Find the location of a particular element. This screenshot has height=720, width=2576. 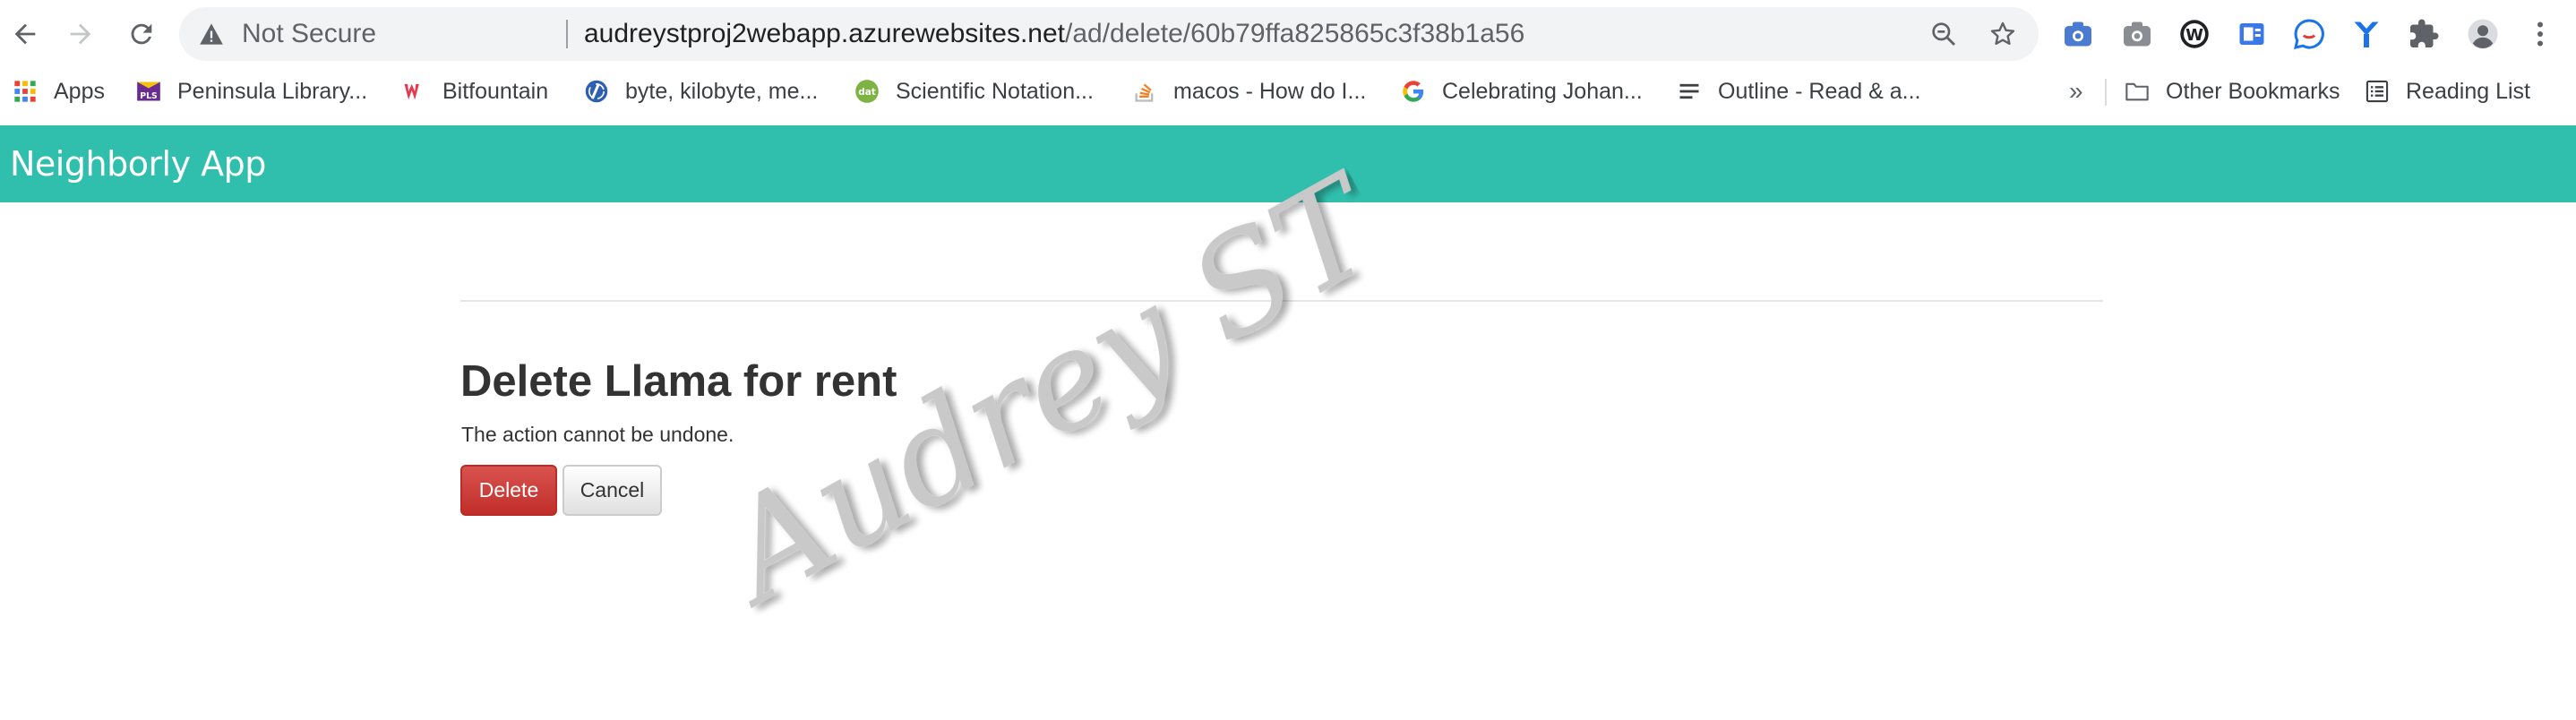

url-path: /ad/delete/60b79ffa825865c3f38b1a56 is located at coordinates (1295, 33).